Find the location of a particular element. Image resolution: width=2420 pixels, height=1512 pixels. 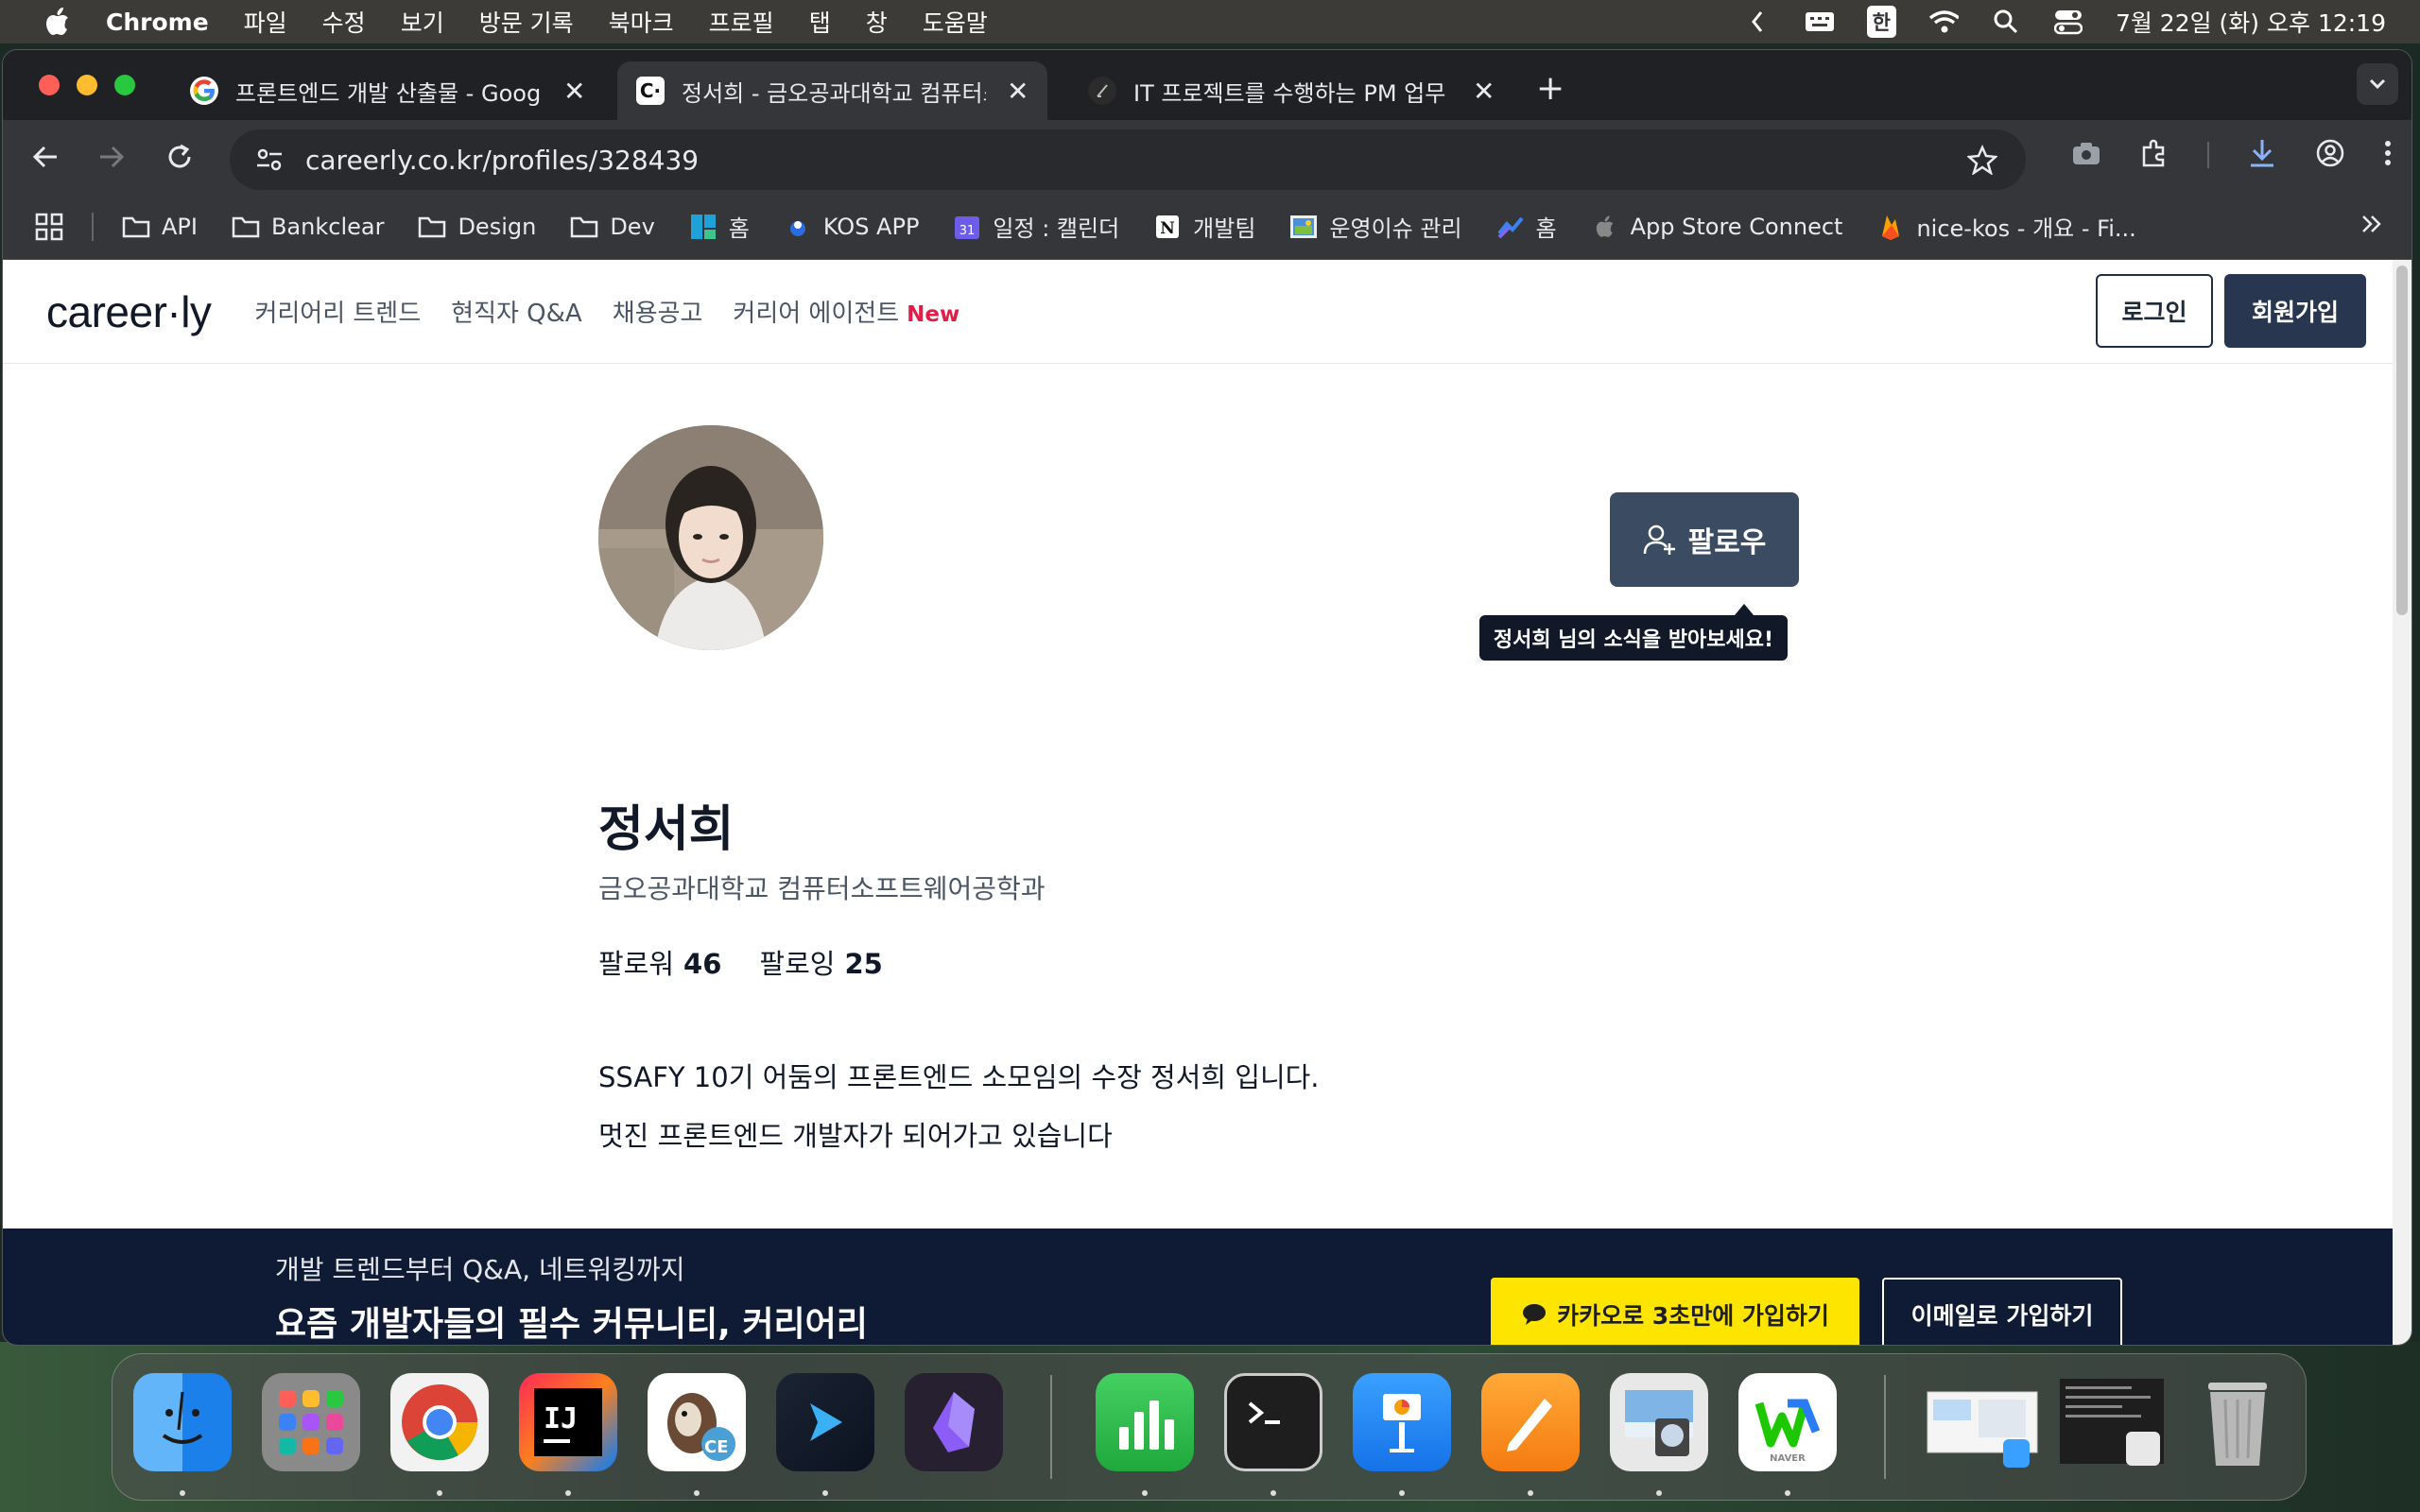

numbers-icon is located at coordinates (1145, 1422).